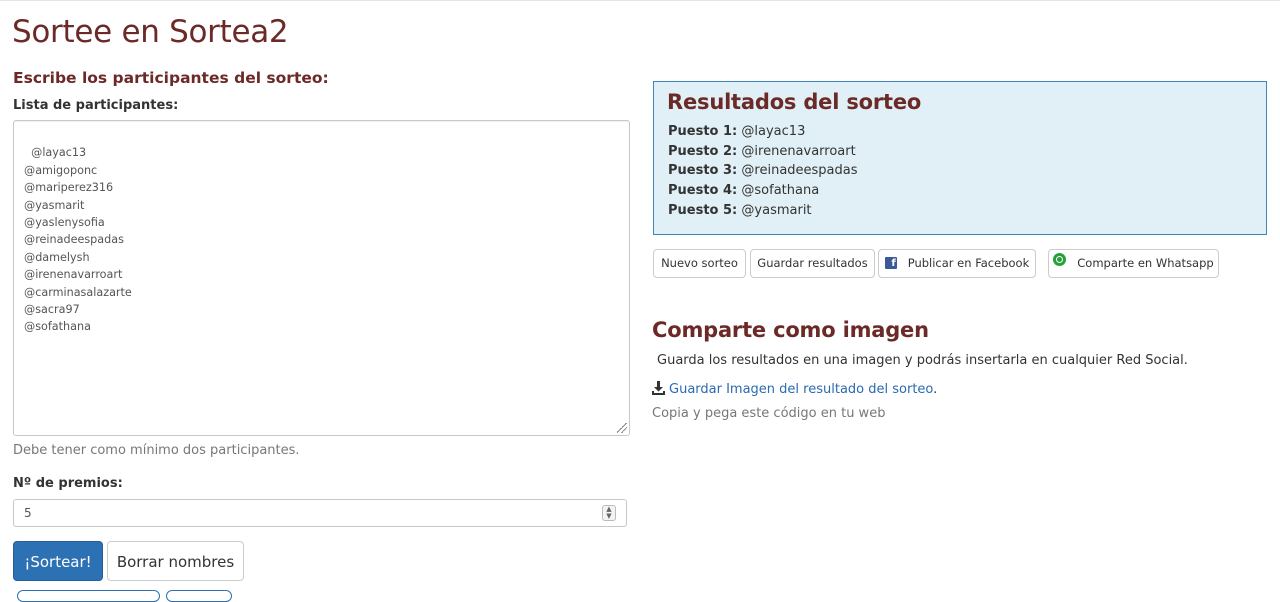  I want to click on new-draw-button: Nuevo sorteo, so click(699, 263).